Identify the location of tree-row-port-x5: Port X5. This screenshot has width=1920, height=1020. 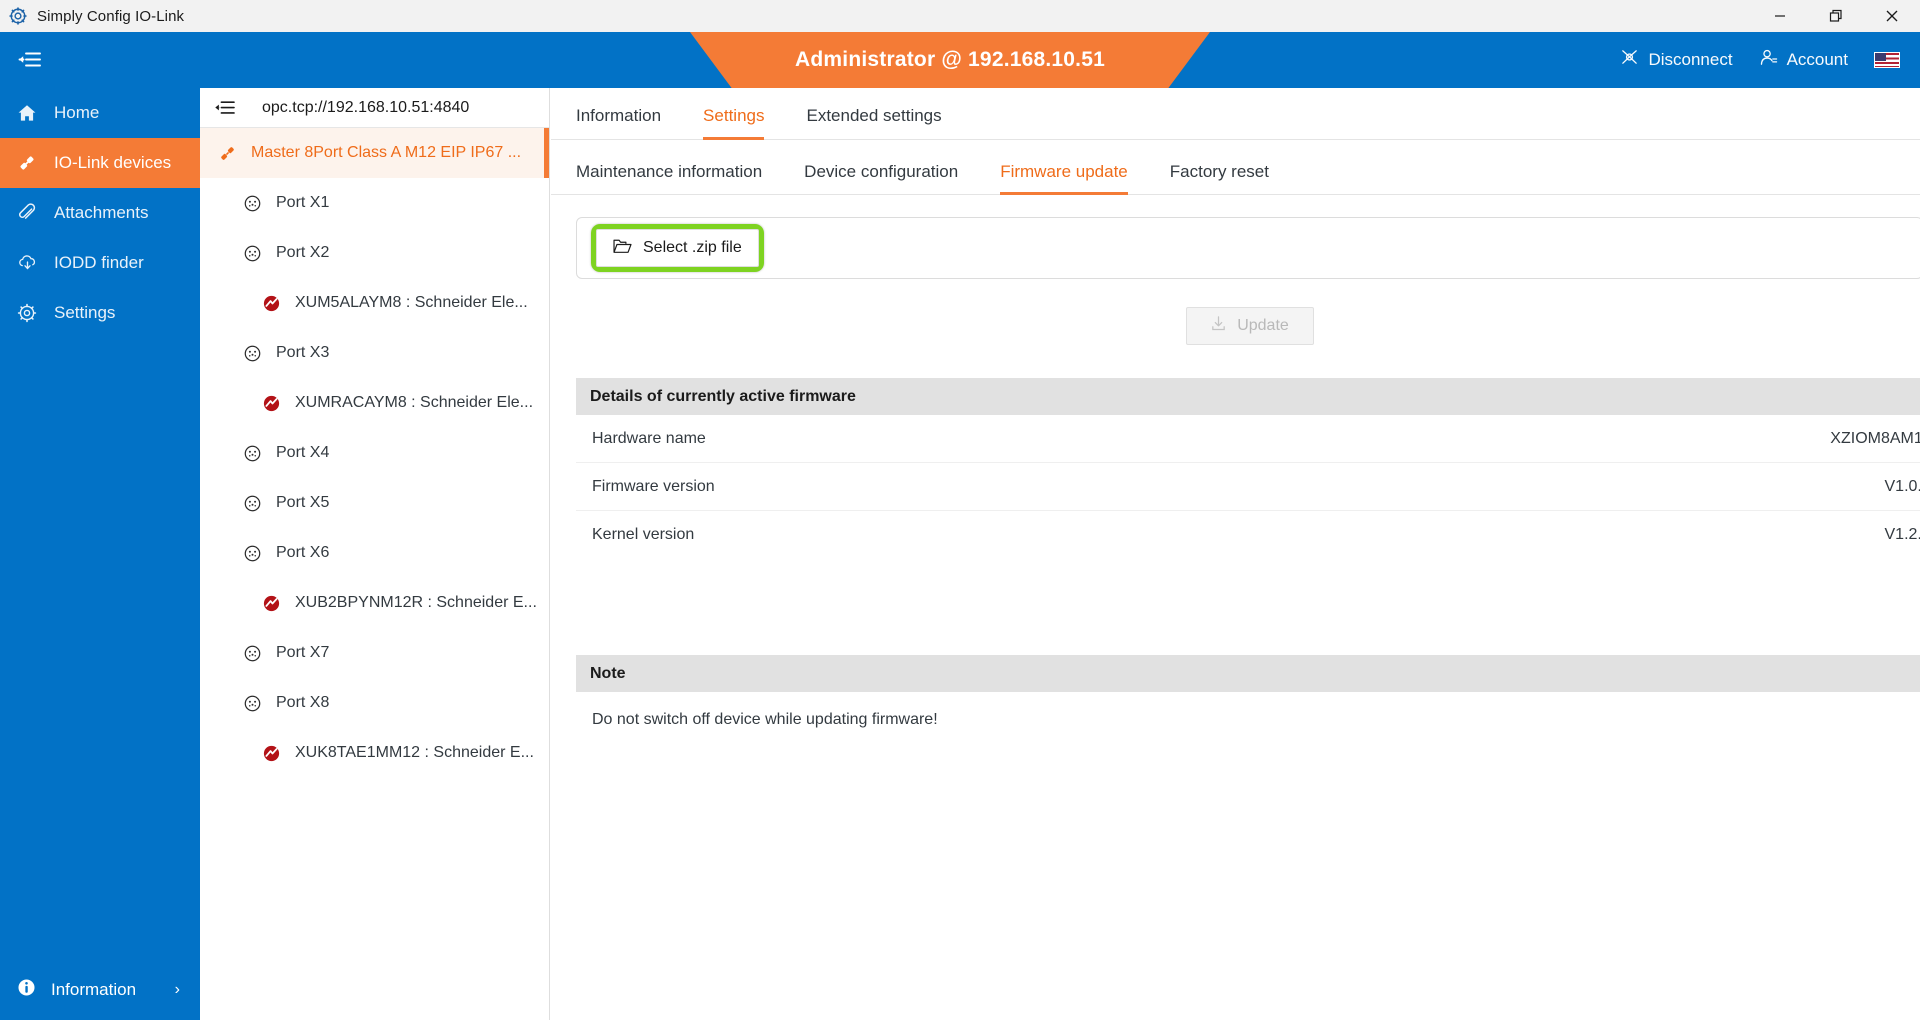
(374, 503).